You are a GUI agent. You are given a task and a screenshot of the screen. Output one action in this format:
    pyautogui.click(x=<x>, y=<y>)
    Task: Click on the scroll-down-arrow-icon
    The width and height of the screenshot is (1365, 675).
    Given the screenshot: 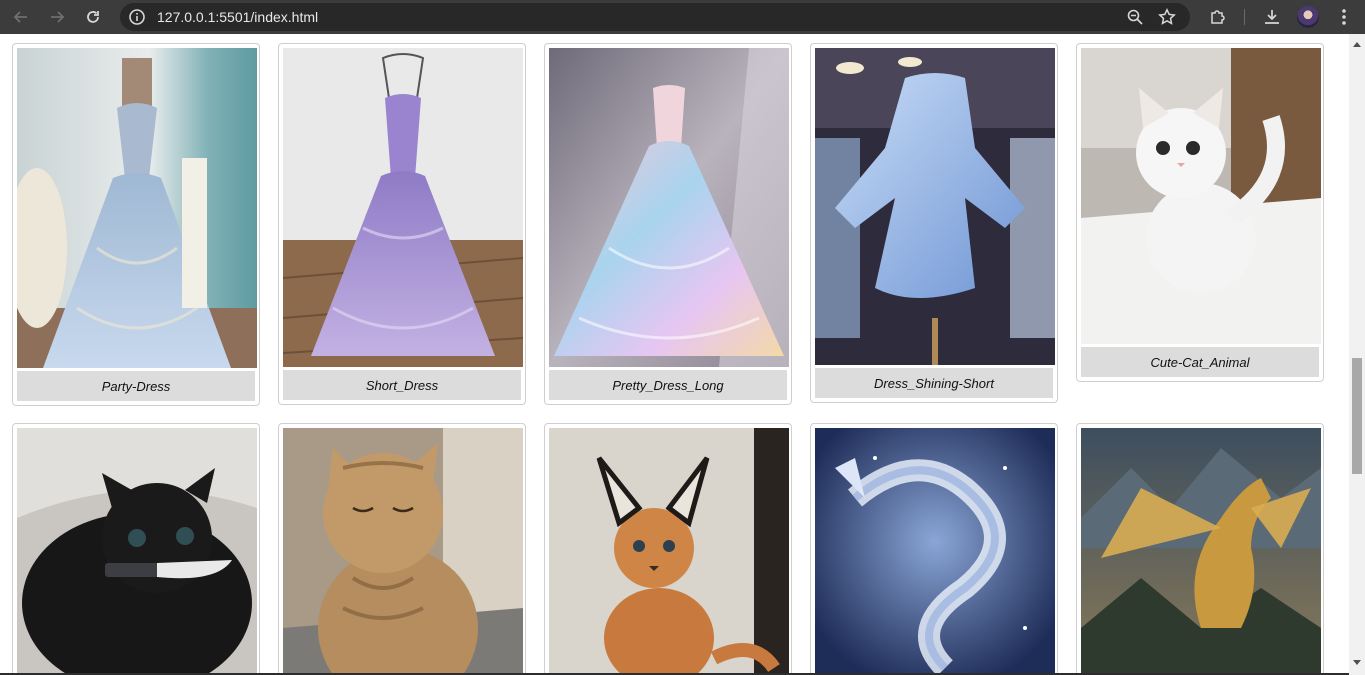 What is the action you would take?
    pyautogui.click(x=1357, y=662)
    